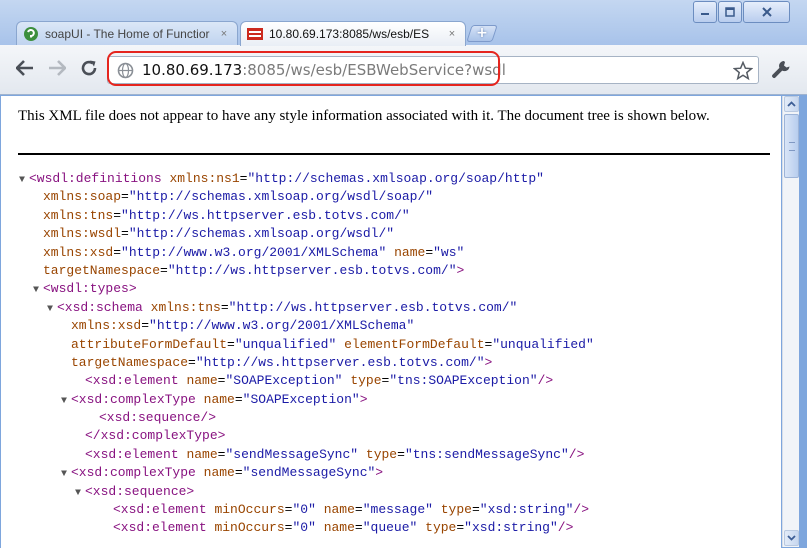 The image size is (807, 548). What do you see at coordinates (303, 68) in the screenshot?
I see `url-highlight-annotation` at bounding box center [303, 68].